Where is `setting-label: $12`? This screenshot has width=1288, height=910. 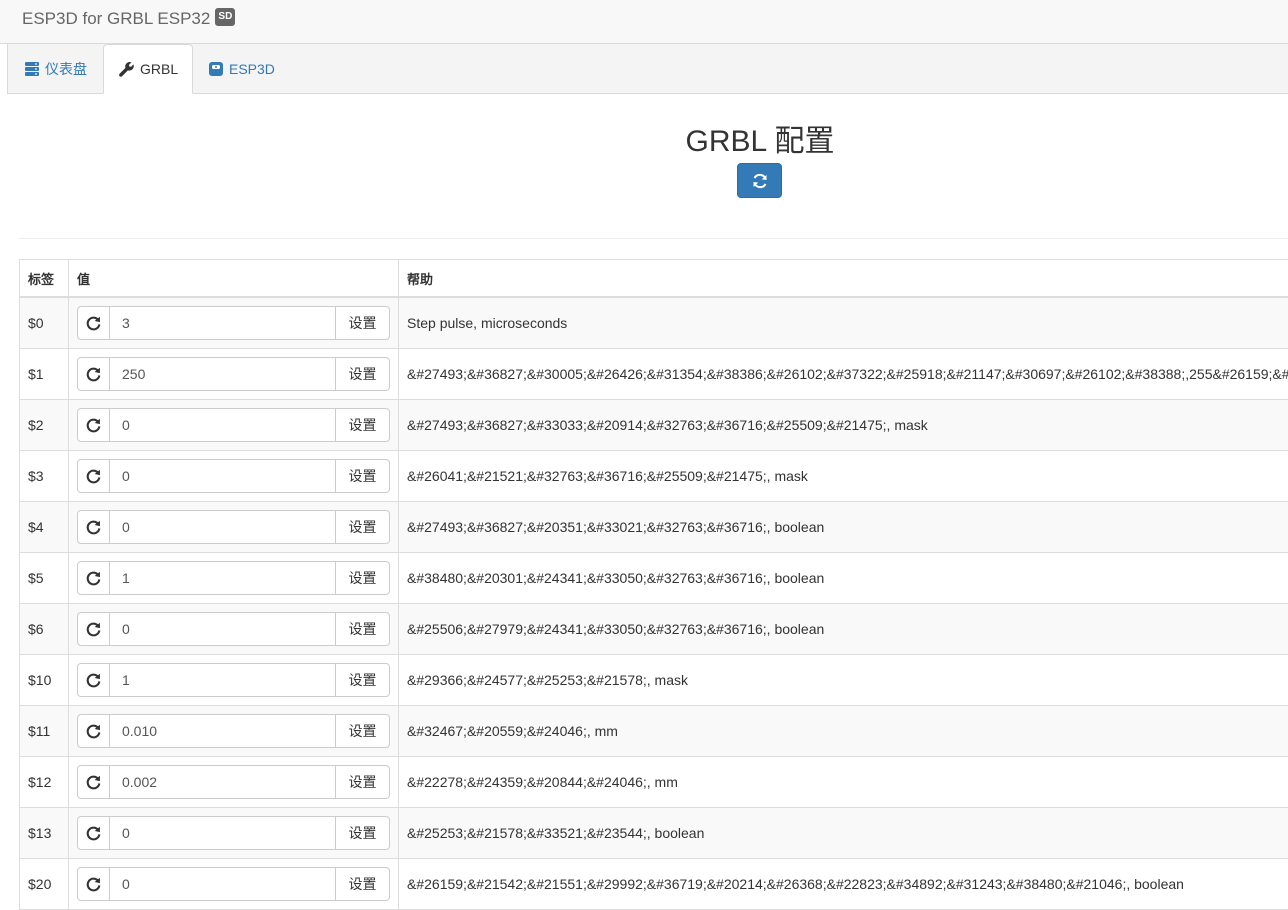 setting-label: $12 is located at coordinates (44, 782).